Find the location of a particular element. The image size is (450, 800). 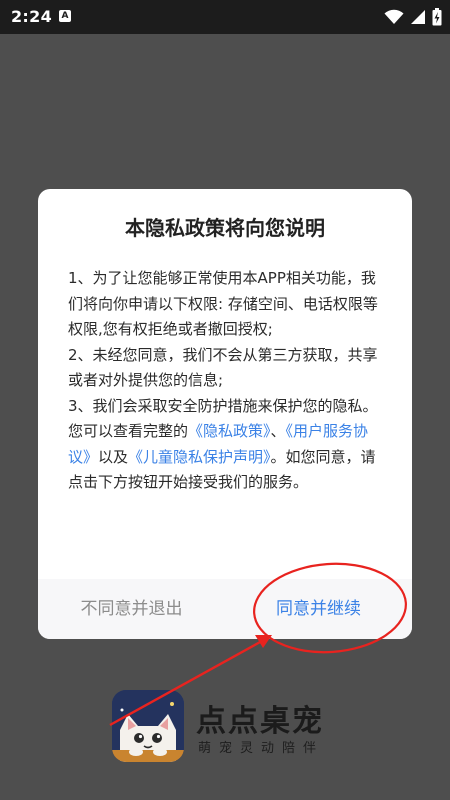

decline-exit-button: 不同意并退出 is located at coordinates (131, 609).